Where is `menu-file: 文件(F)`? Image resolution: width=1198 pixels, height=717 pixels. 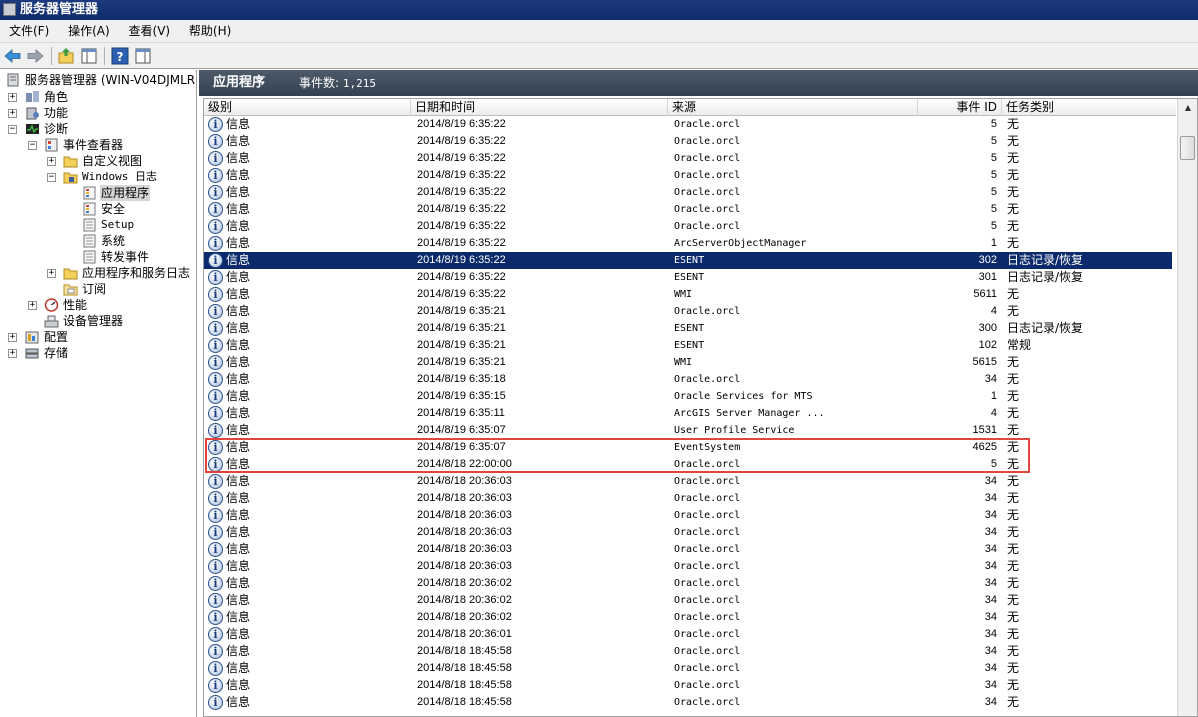 menu-file: 文件(F) is located at coordinates (27, 31).